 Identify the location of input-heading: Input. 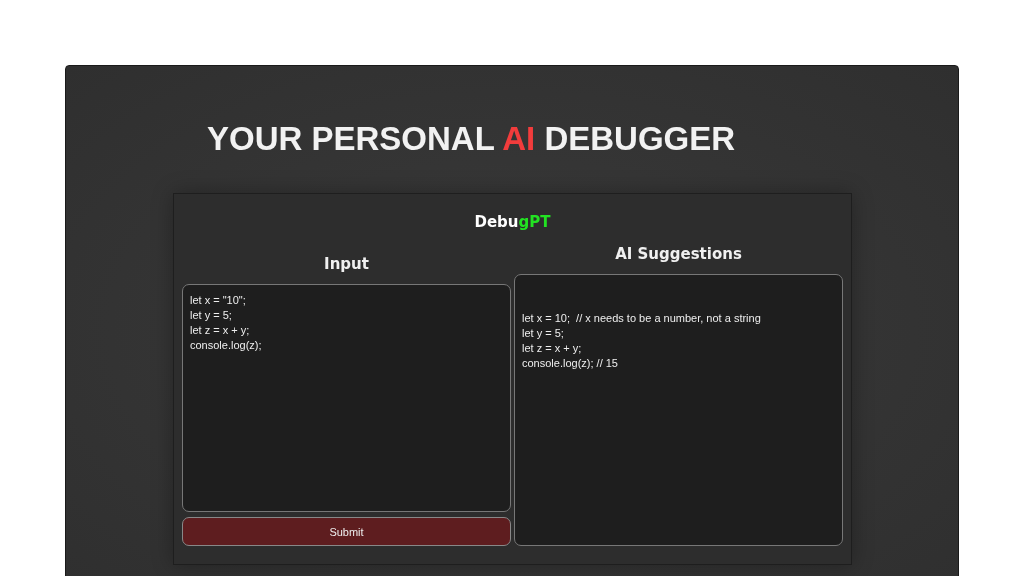
(346, 264).